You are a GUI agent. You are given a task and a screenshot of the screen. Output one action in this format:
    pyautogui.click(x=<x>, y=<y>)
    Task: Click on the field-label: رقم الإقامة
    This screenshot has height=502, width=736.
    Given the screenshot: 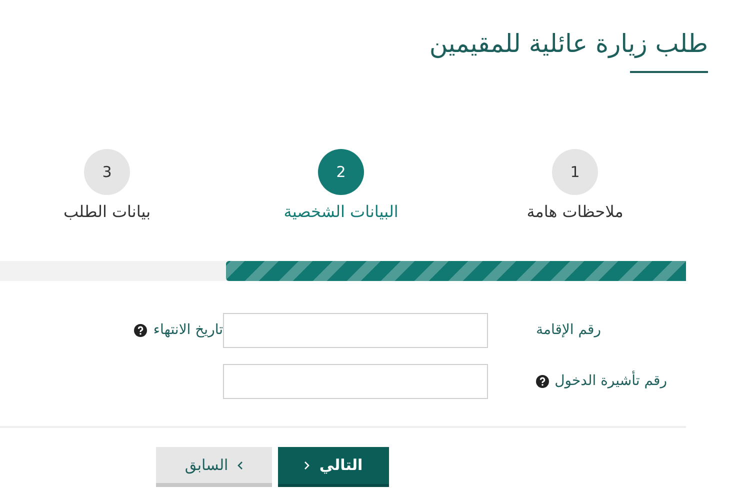 What is the action you would take?
    pyautogui.click(x=568, y=330)
    